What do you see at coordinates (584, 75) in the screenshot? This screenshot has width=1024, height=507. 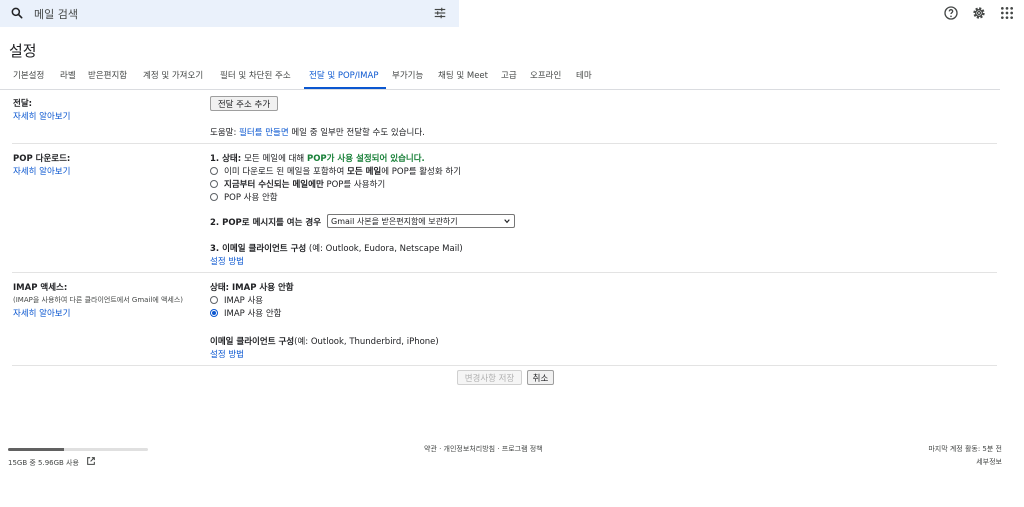 I see `tab-themes: 테마` at bounding box center [584, 75].